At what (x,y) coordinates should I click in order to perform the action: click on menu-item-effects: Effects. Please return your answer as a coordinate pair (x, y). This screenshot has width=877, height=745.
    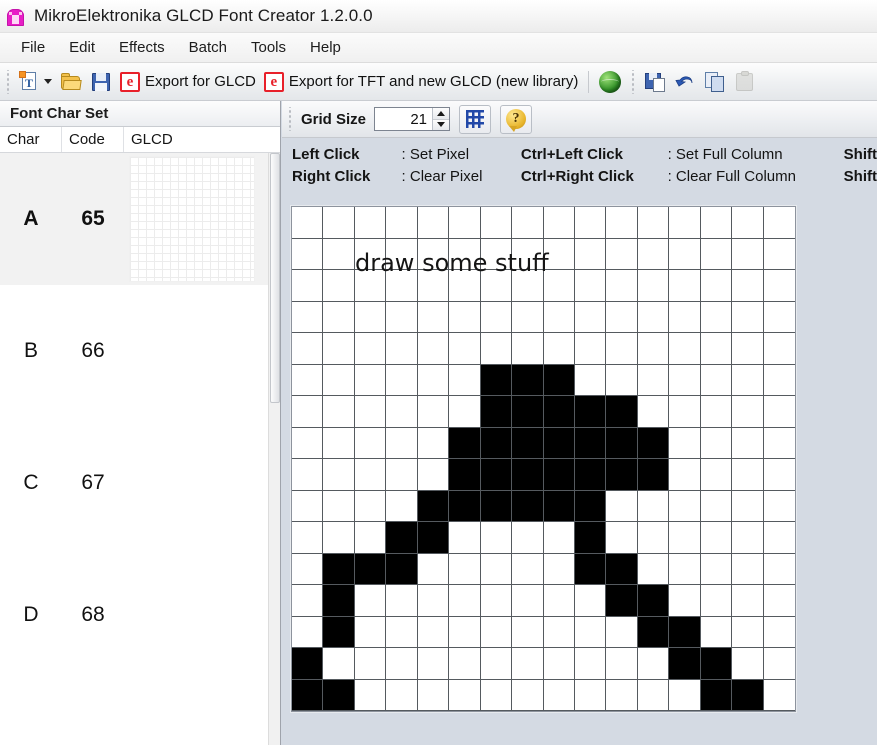
    Looking at the image, I should click on (142, 47).